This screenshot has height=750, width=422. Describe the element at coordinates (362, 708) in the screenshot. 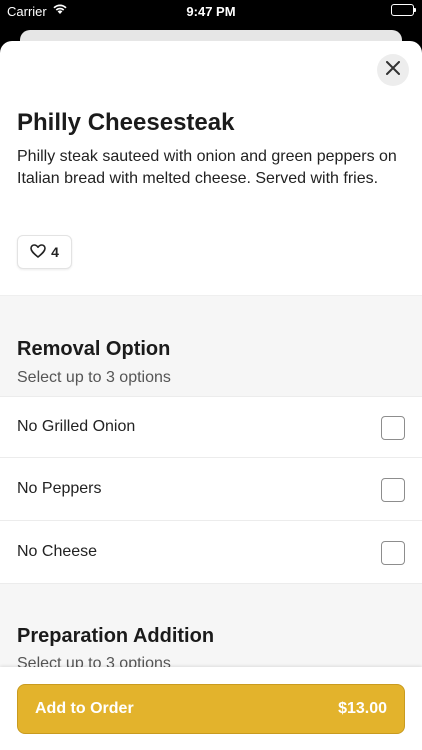

I see `order-price: $13.00` at that location.